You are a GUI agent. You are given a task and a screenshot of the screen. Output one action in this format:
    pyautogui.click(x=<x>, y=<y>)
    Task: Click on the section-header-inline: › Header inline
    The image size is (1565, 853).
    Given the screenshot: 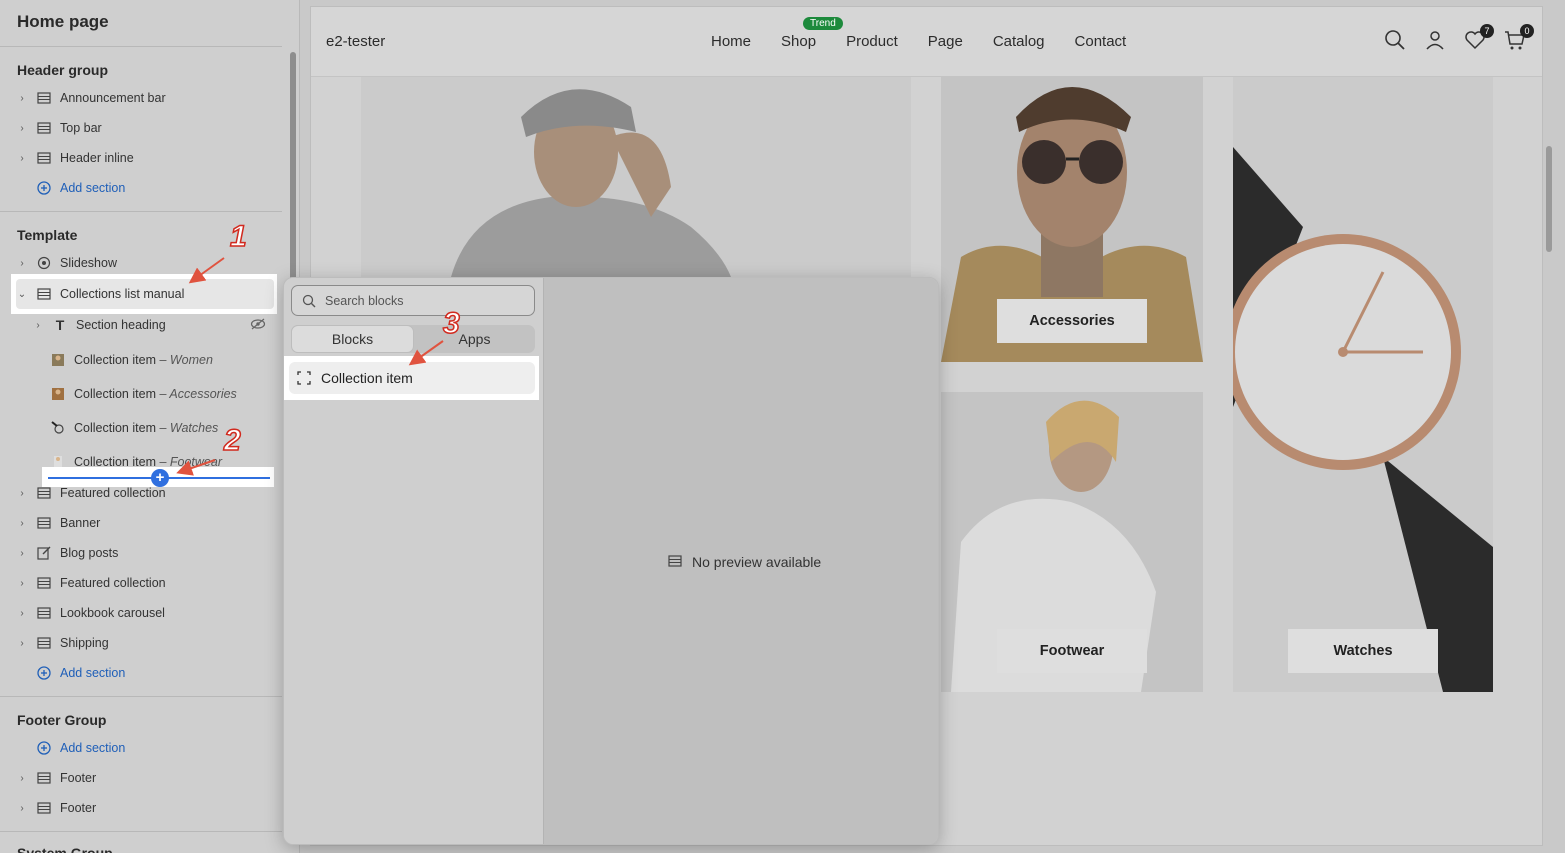 What is the action you would take?
    pyautogui.click(x=143, y=158)
    